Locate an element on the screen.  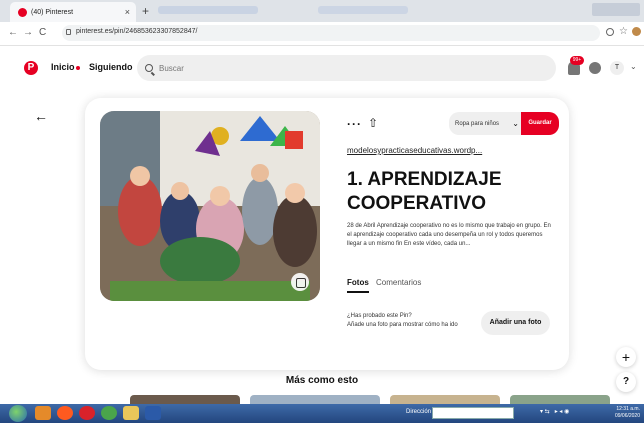
address-toolbar-label: Dirección is located at coordinates (419, 412).